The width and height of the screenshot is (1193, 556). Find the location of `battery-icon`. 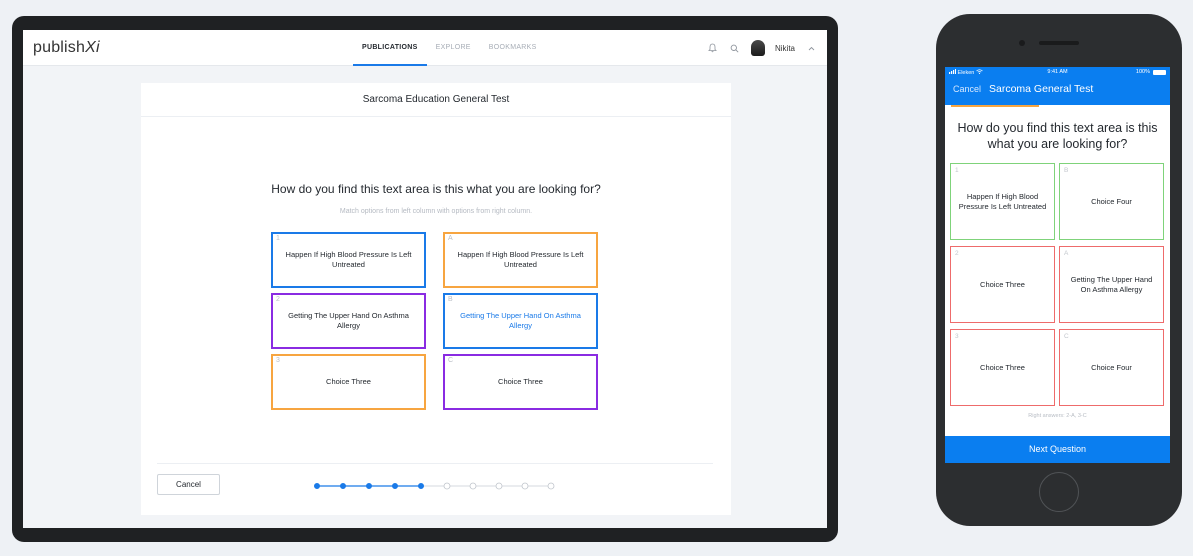

battery-icon is located at coordinates (1159, 72).